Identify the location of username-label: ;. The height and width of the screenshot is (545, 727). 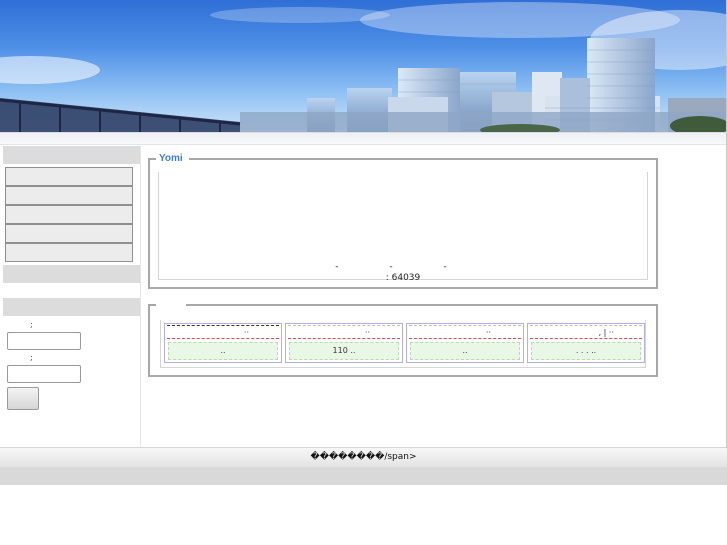
(31, 324).